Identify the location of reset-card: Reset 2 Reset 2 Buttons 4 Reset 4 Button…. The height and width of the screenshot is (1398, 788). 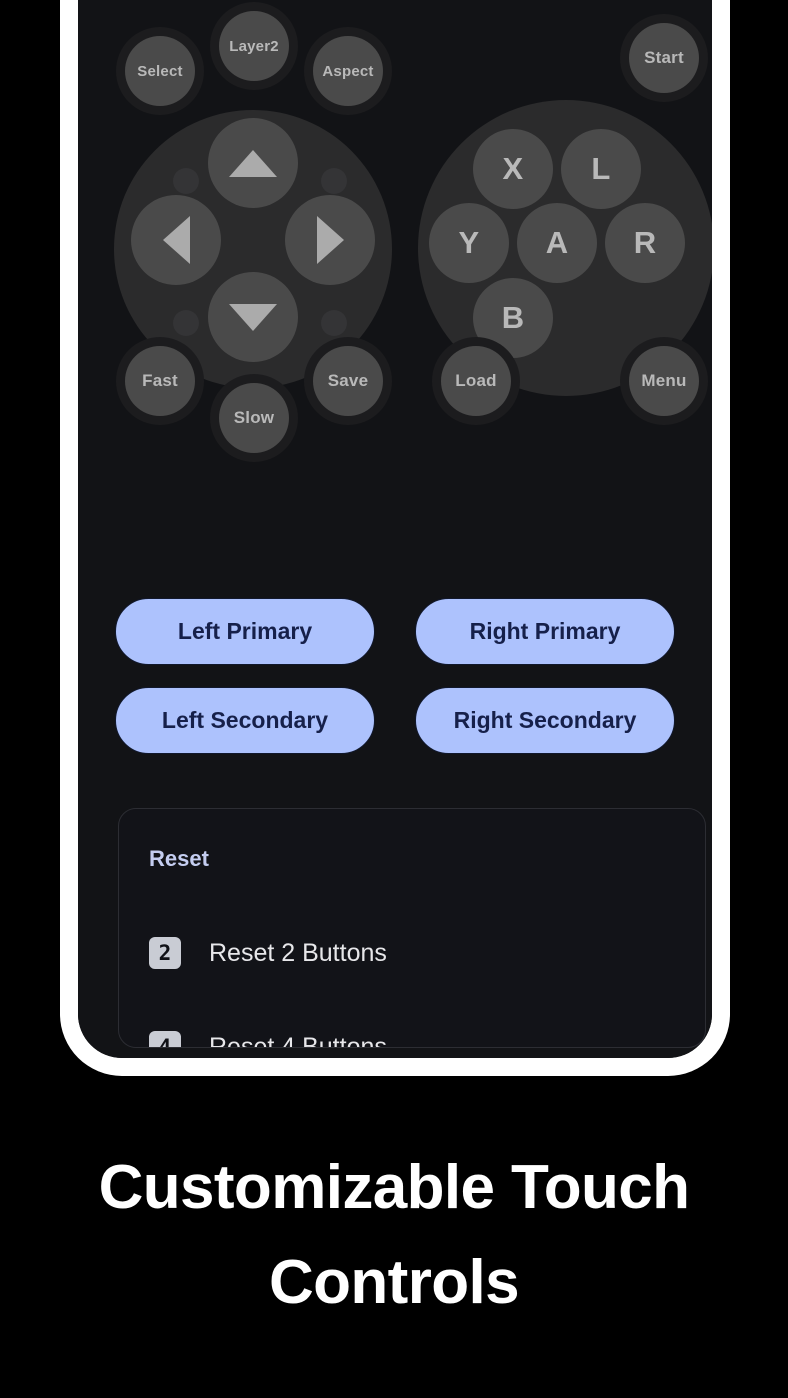
(412, 928).